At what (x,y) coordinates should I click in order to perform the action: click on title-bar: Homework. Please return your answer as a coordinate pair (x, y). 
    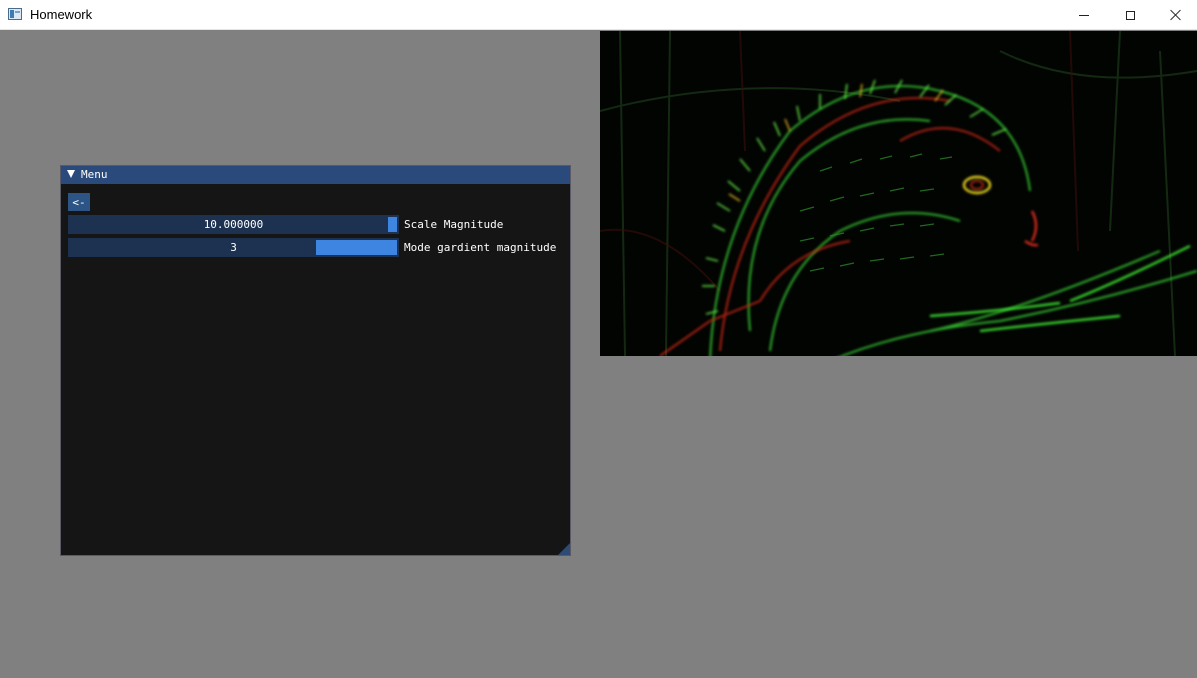
    Looking at the image, I should click on (598, 15).